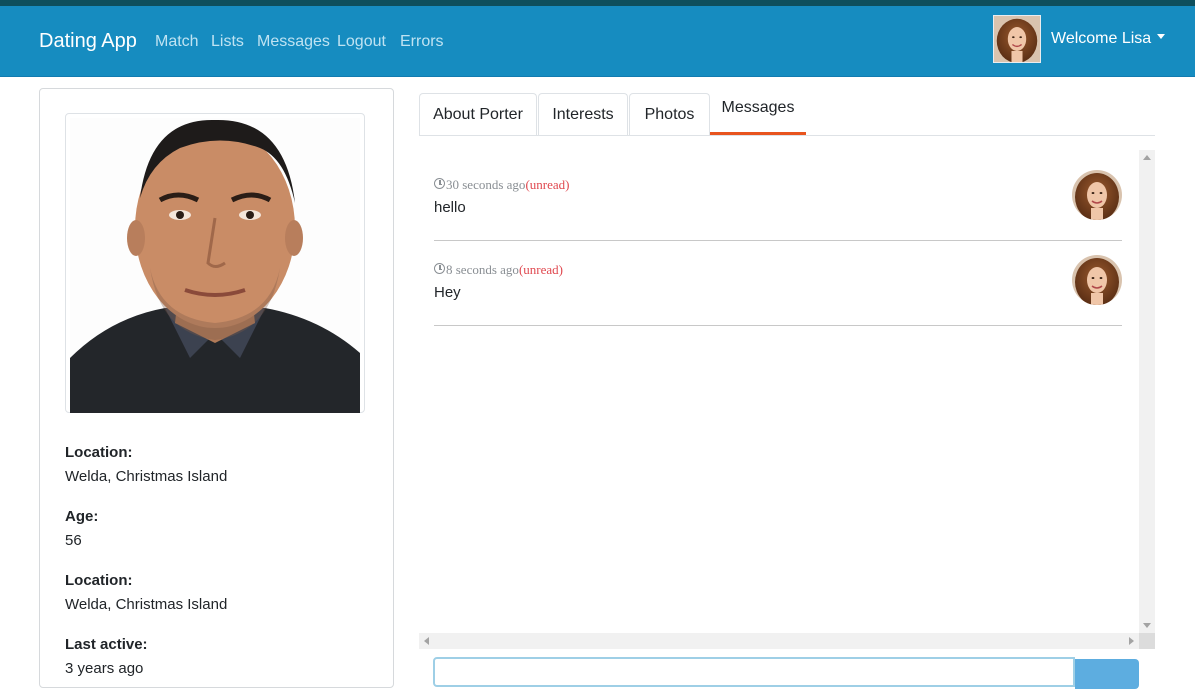 This screenshot has height=689, width=1195. Describe the element at coordinates (1017, 39) in the screenshot. I see `user-avatar` at that location.